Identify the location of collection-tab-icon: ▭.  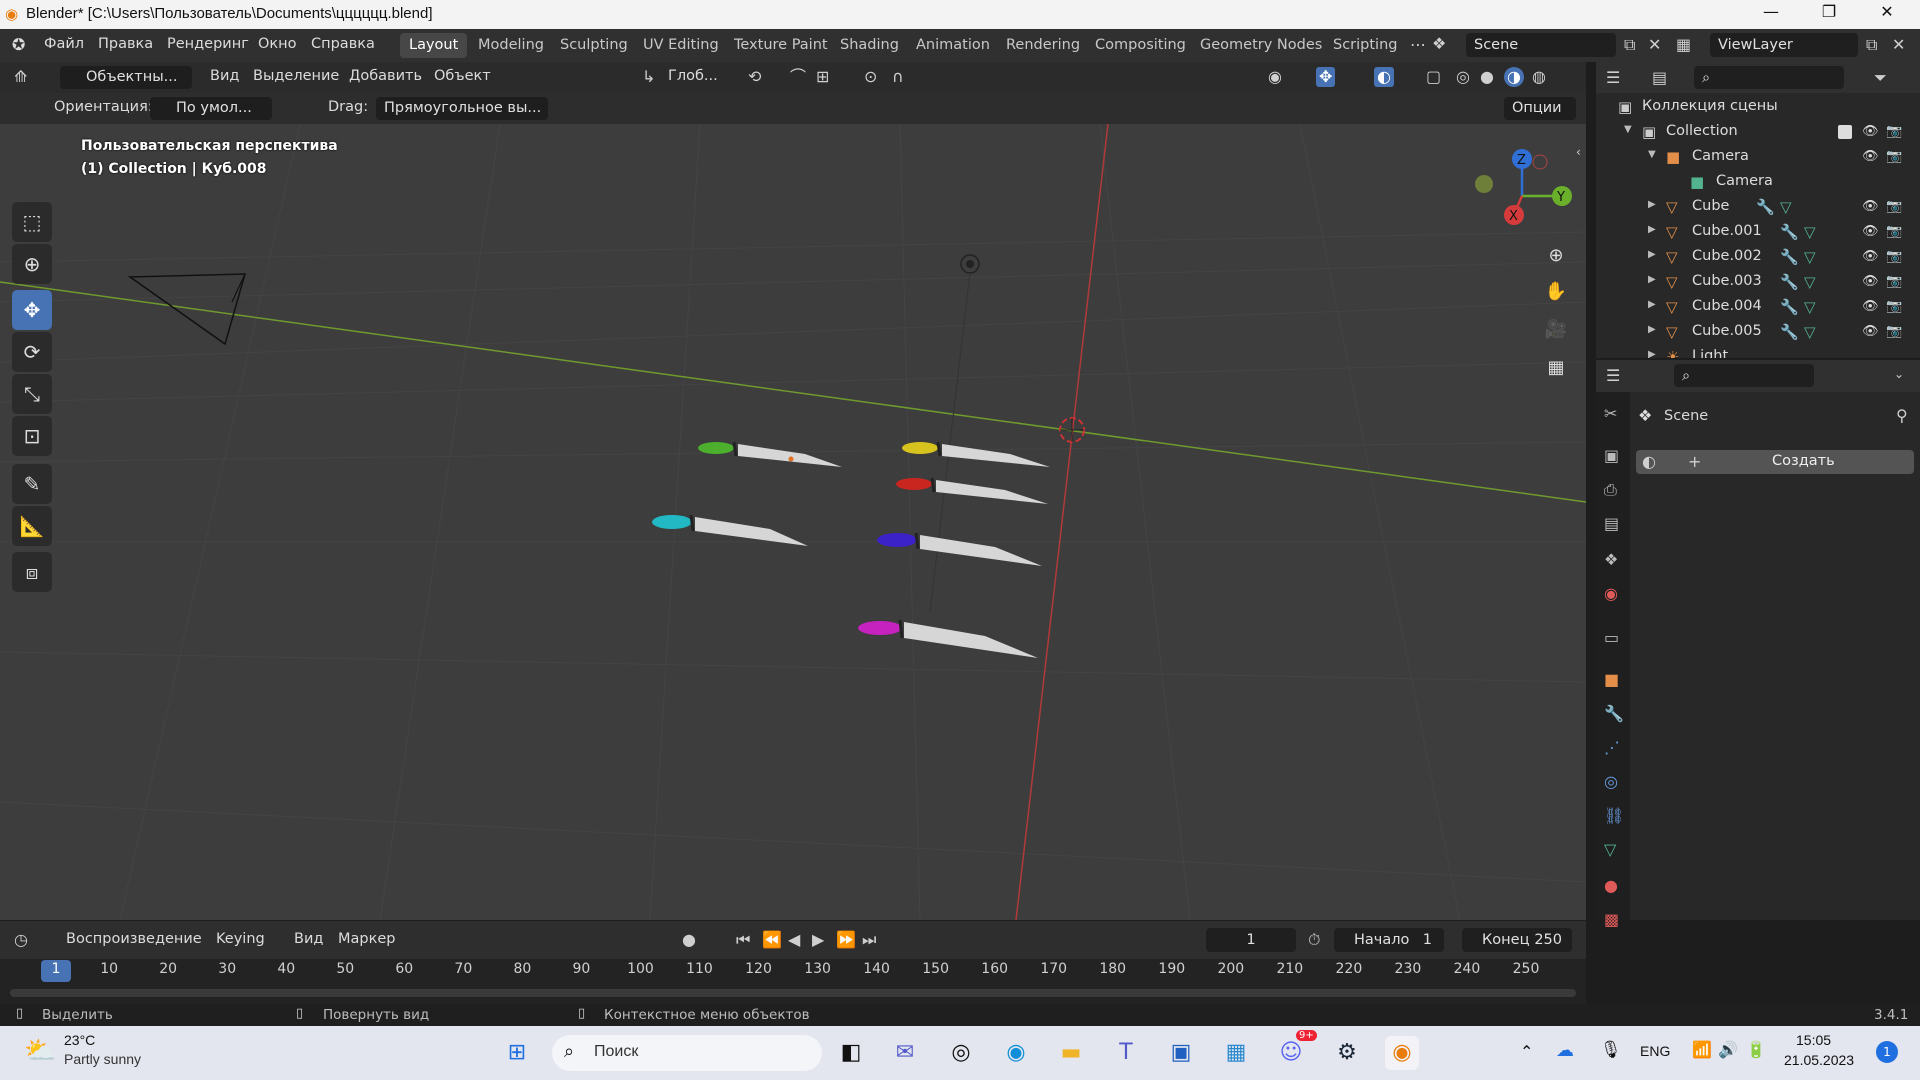
(1611, 637).